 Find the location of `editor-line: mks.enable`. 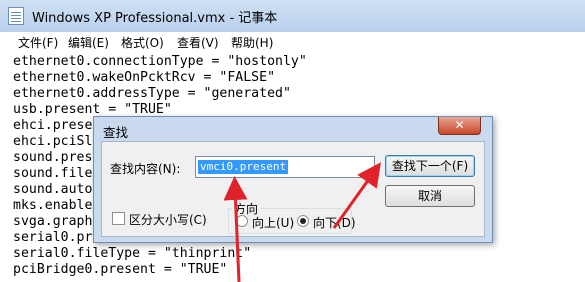

editor-line: mks.enable is located at coordinates (53, 205).